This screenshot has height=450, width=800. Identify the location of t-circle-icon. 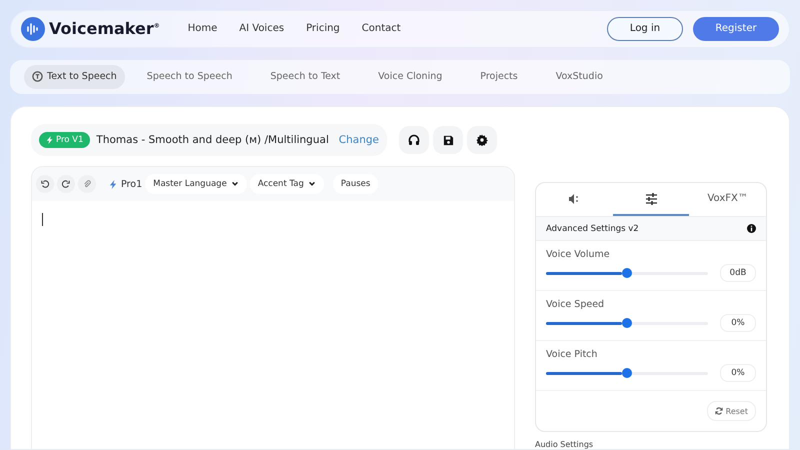
(37, 76).